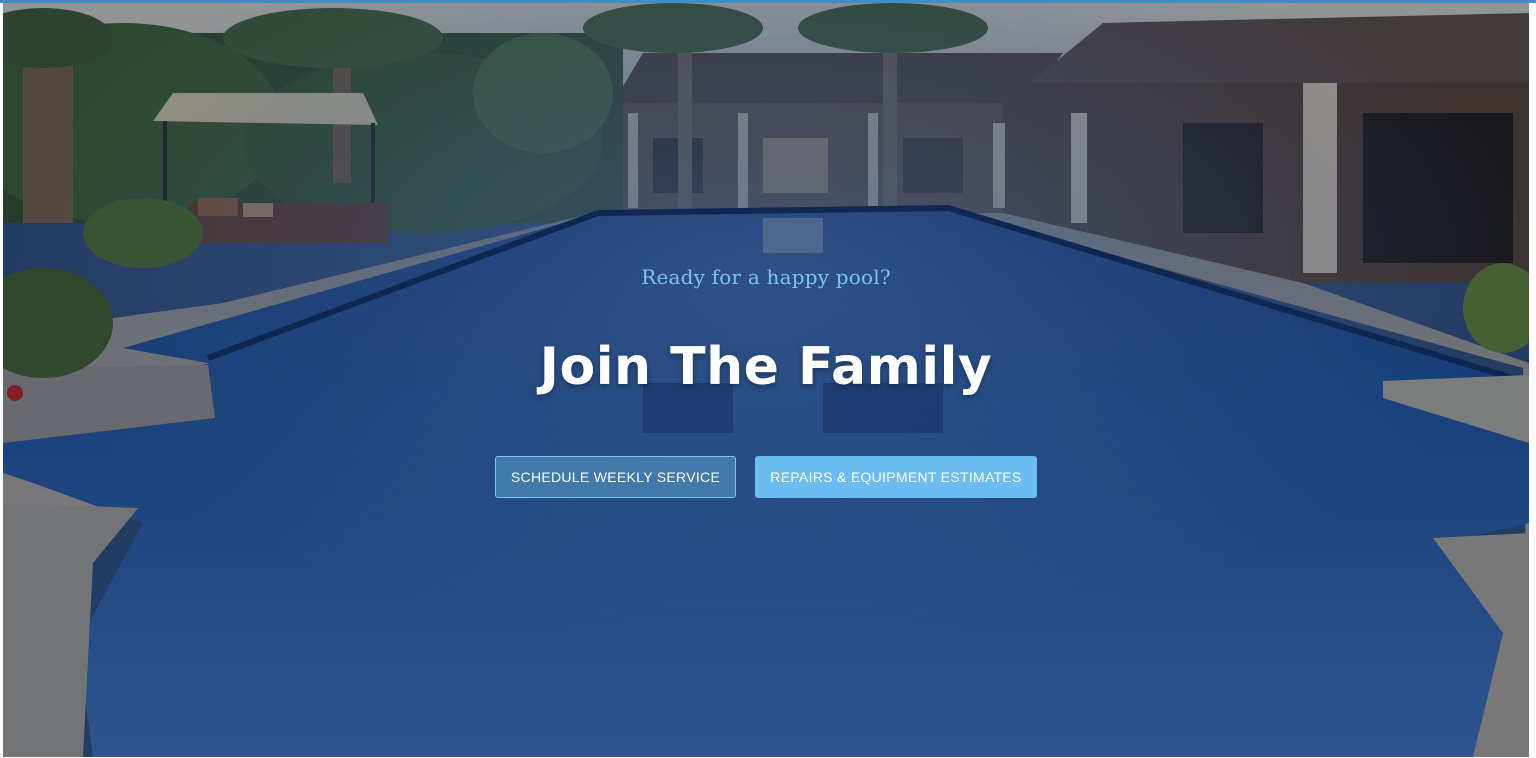  What do you see at coordinates (896, 477) in the screenshot?
I see `repairs-estimates-button: REPAIRS & EQUIPMENT ESTIMATES` at bounding box center [896, 477].